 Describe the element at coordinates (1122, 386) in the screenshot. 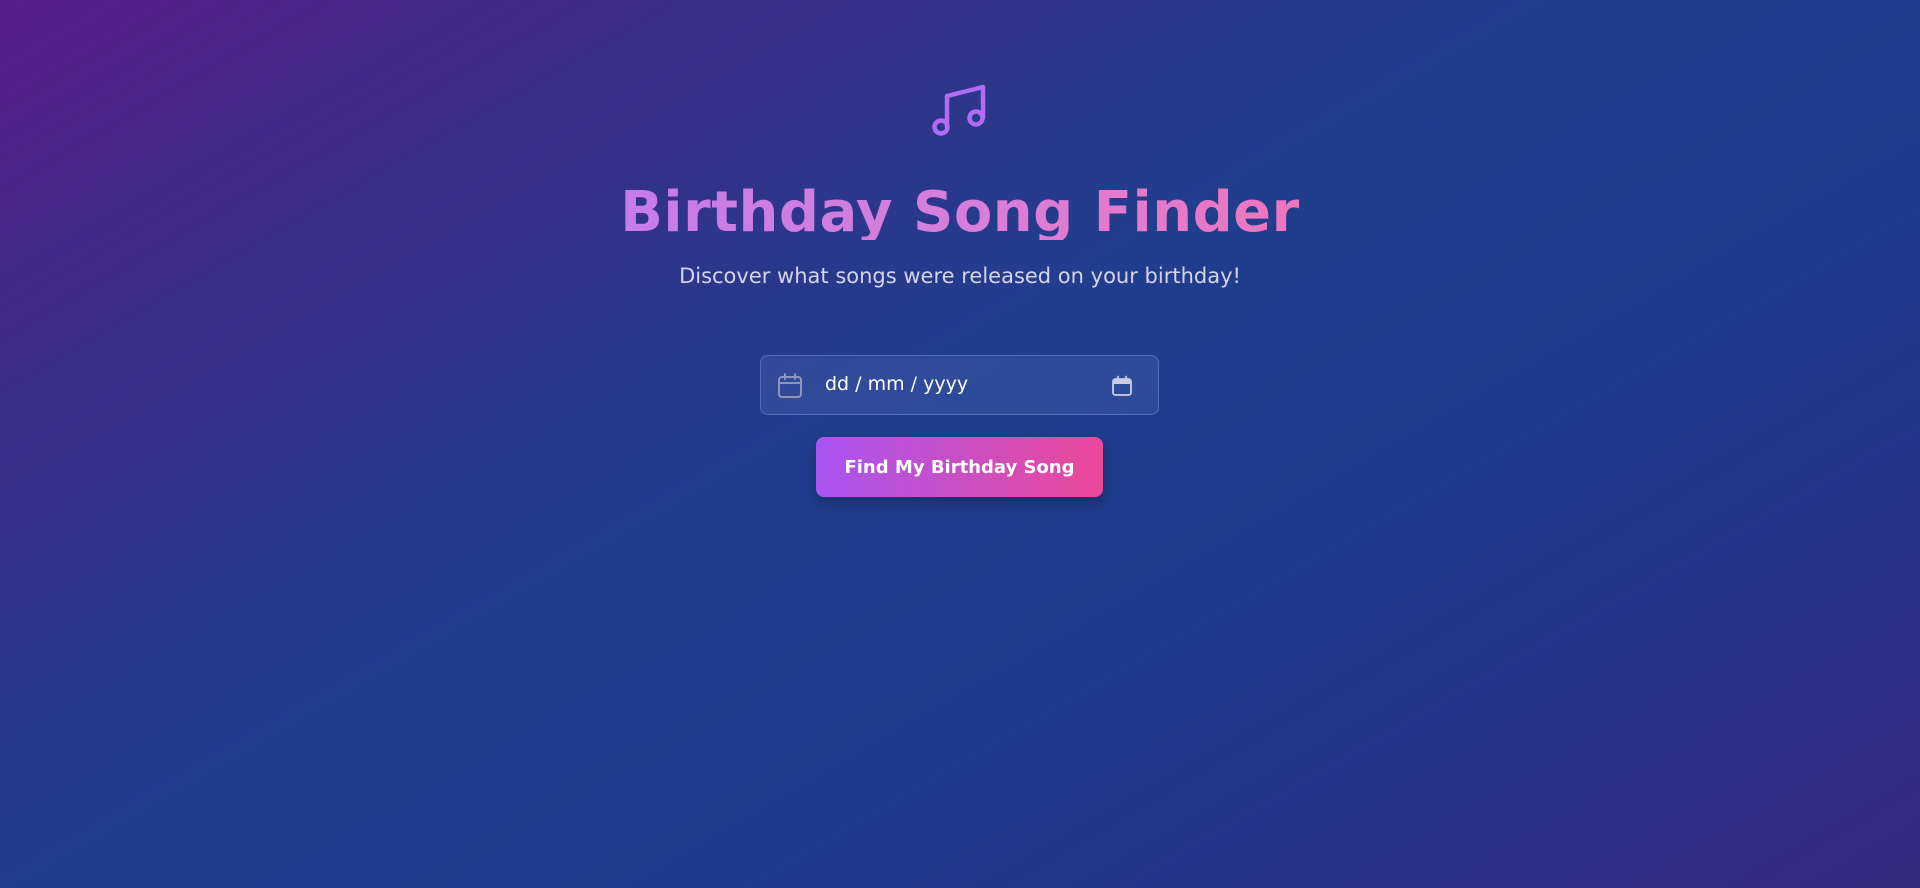

I see `calendar-picker-icon` at that location.